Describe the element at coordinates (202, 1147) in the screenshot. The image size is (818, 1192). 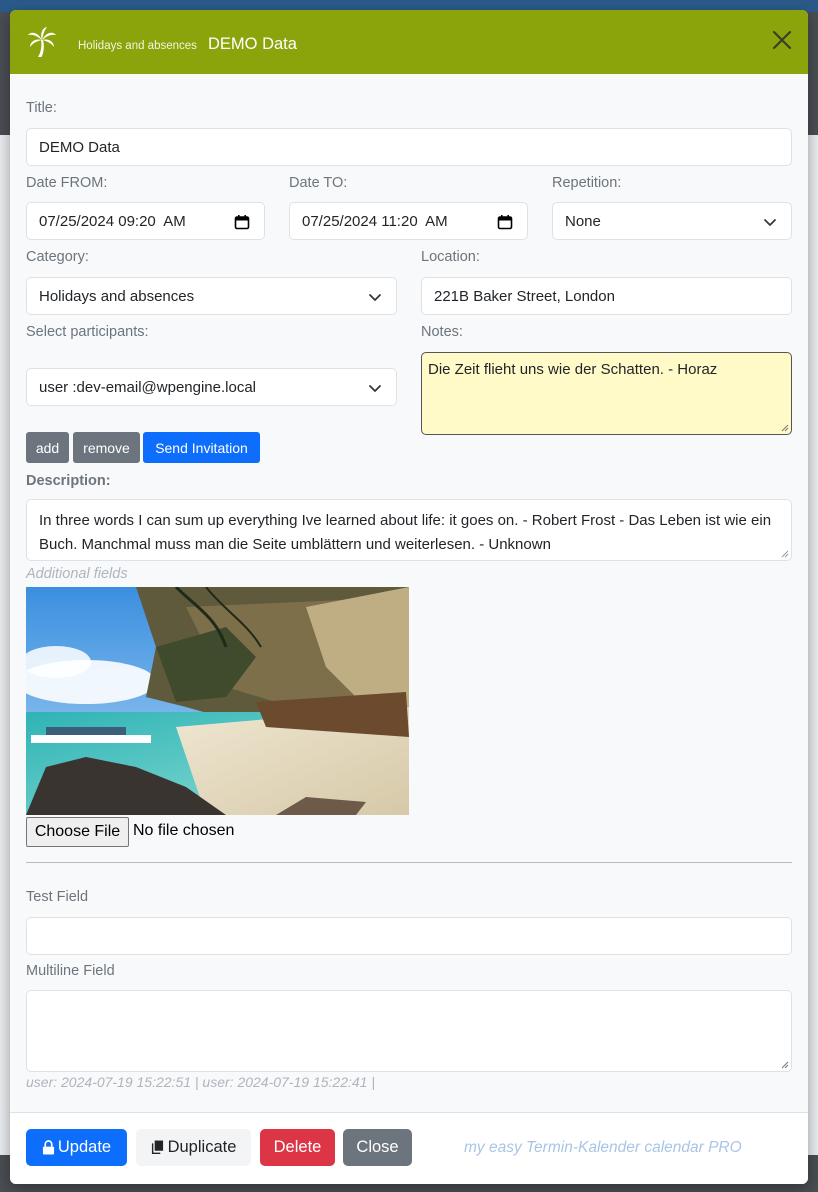
I see `duplicate-label: Duplicate` at that location.